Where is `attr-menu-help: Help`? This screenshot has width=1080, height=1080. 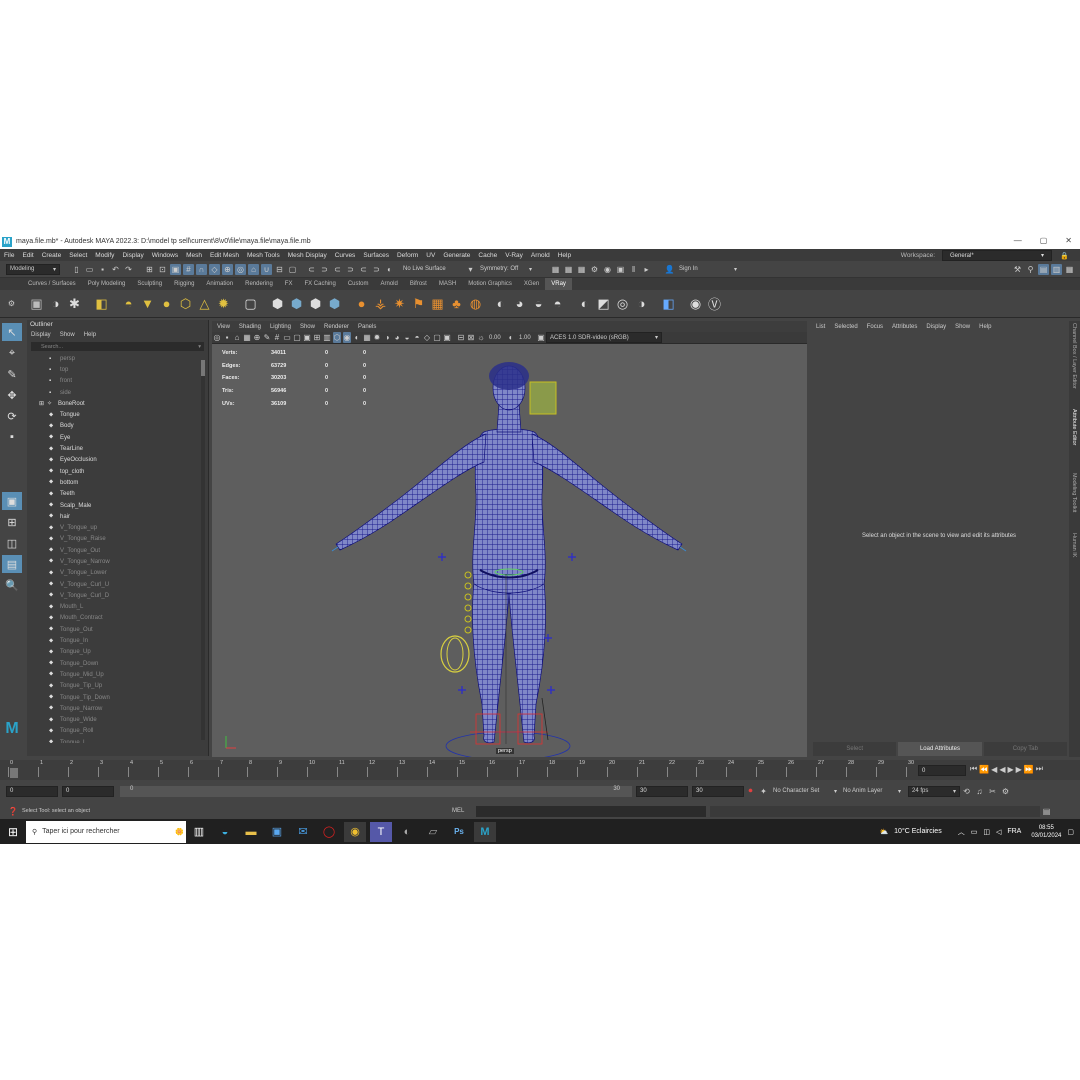 attr-menu-help: Help is located at coordinates (985, 327).